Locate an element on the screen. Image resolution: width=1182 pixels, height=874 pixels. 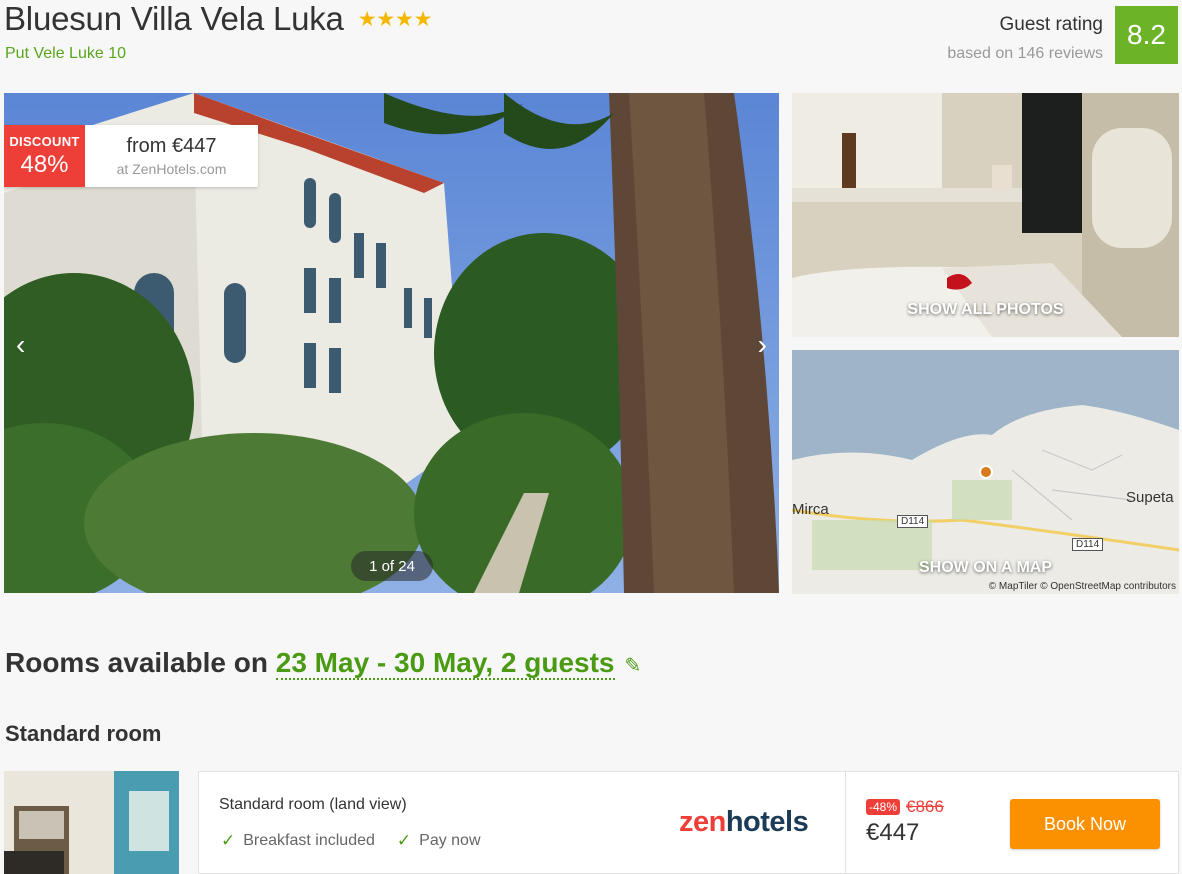
lowest-price-box: from €447 at ZenHotels.com is located at coordinates (171, 156).